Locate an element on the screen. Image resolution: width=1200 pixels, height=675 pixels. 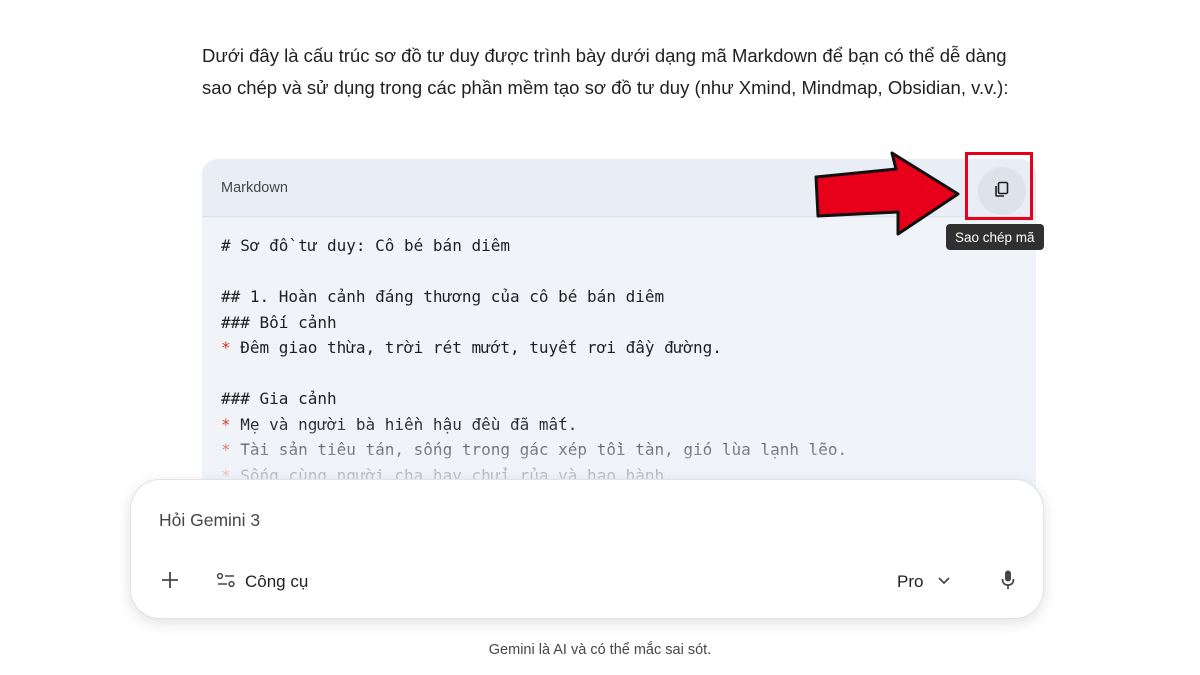
code-line-text: # Sơ đồ tư duy: Cô bé bán diêm is located at coordinates (365, 245).